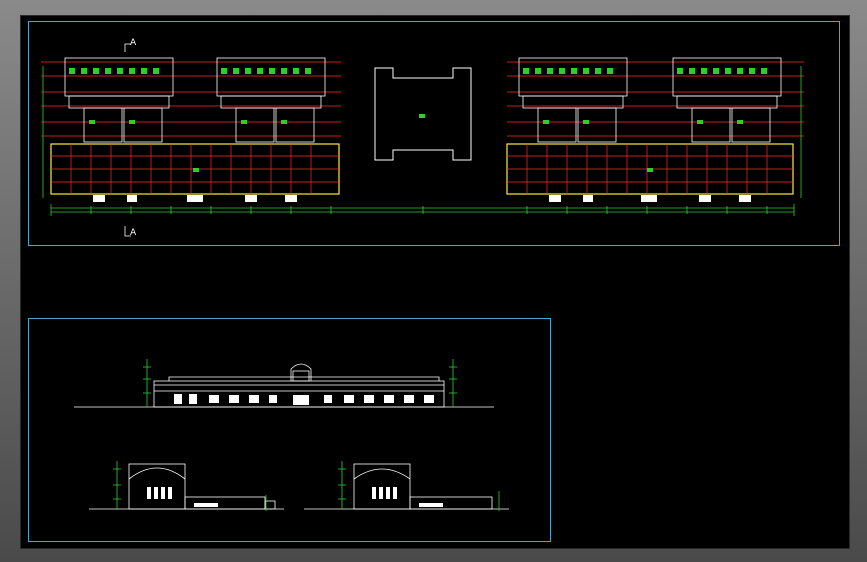 The image size is (867, 562). What do you see at coordinates (133, 43) in the screenshot?
I see `section-marker-top-label: A` at bounding box center [133, 43].